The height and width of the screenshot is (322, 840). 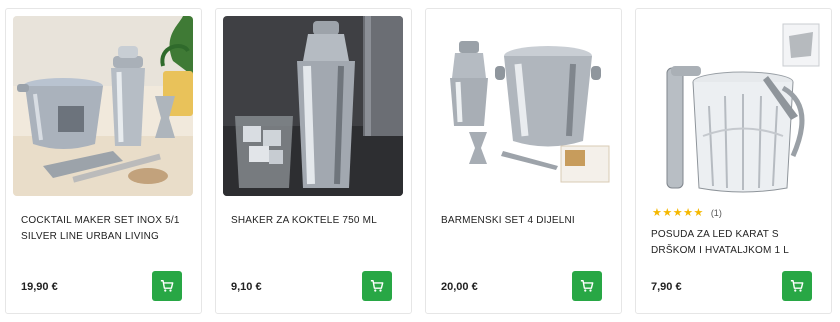 I want to click on product-price: 7,90 €, so click(x=666, y=287).